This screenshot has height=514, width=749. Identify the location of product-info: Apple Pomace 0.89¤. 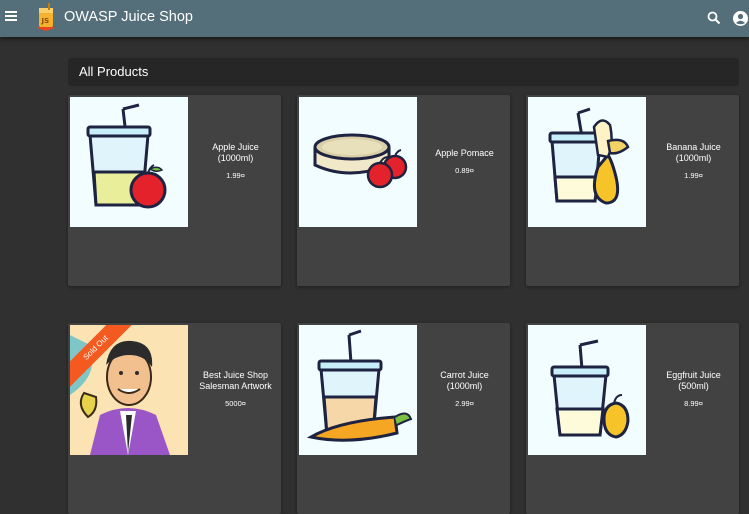
(464, 161).